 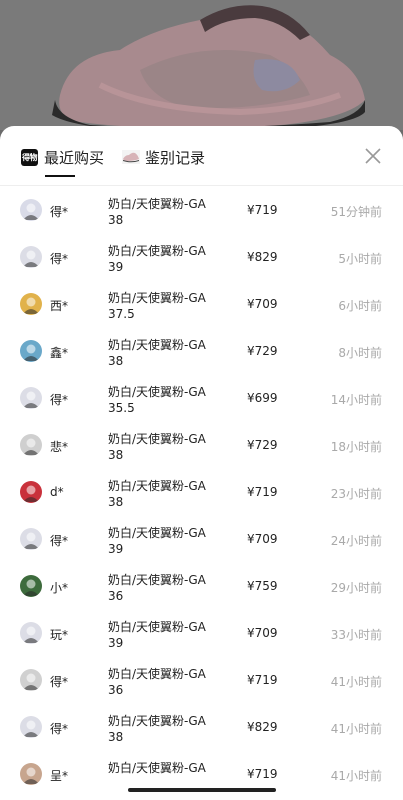 I want to click on tab-authentication-records: 鉴别记录, so click(x=163, y=157).